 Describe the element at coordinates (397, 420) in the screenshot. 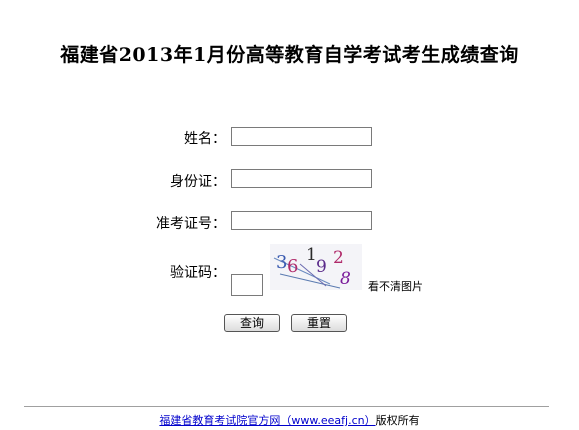

I see `copyright-text: 版权所有` at that location.